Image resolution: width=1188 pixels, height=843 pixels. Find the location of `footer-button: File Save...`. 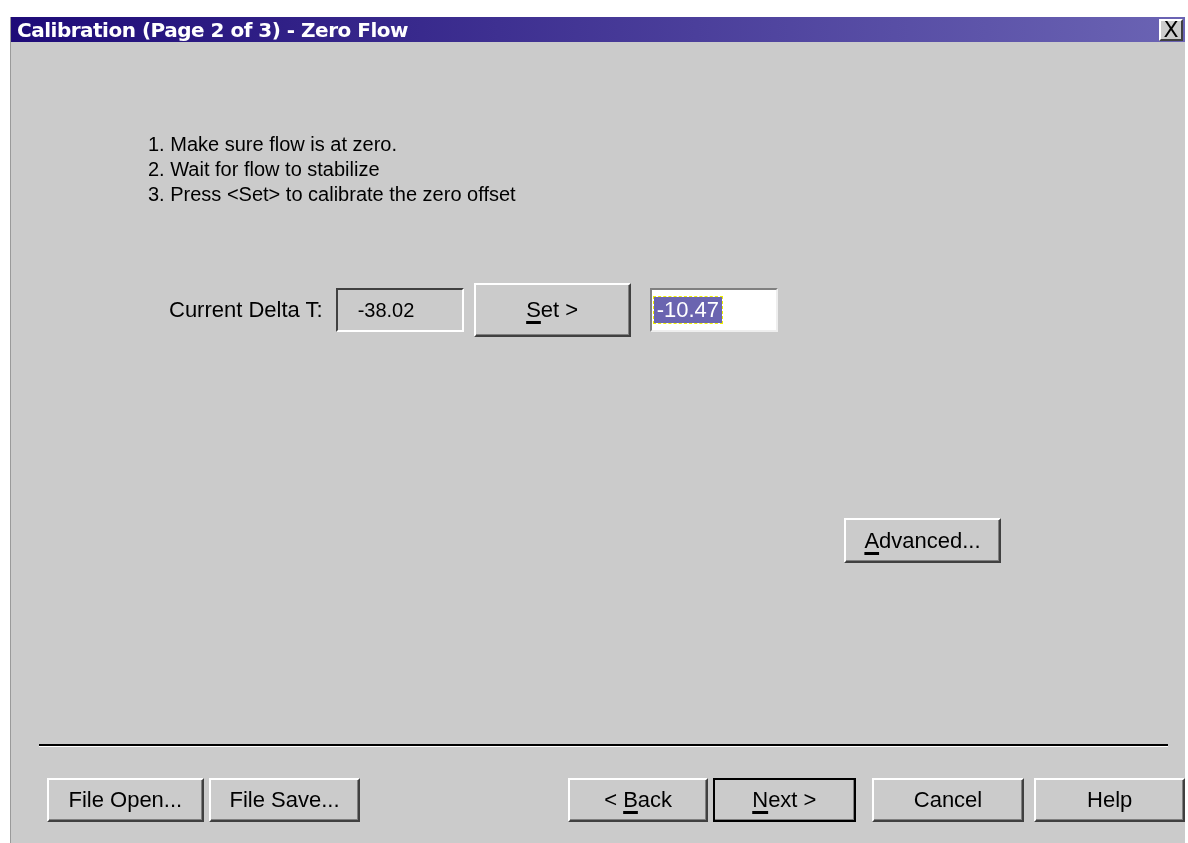

footer-button: File Save... is located at coordinates (284, 800).